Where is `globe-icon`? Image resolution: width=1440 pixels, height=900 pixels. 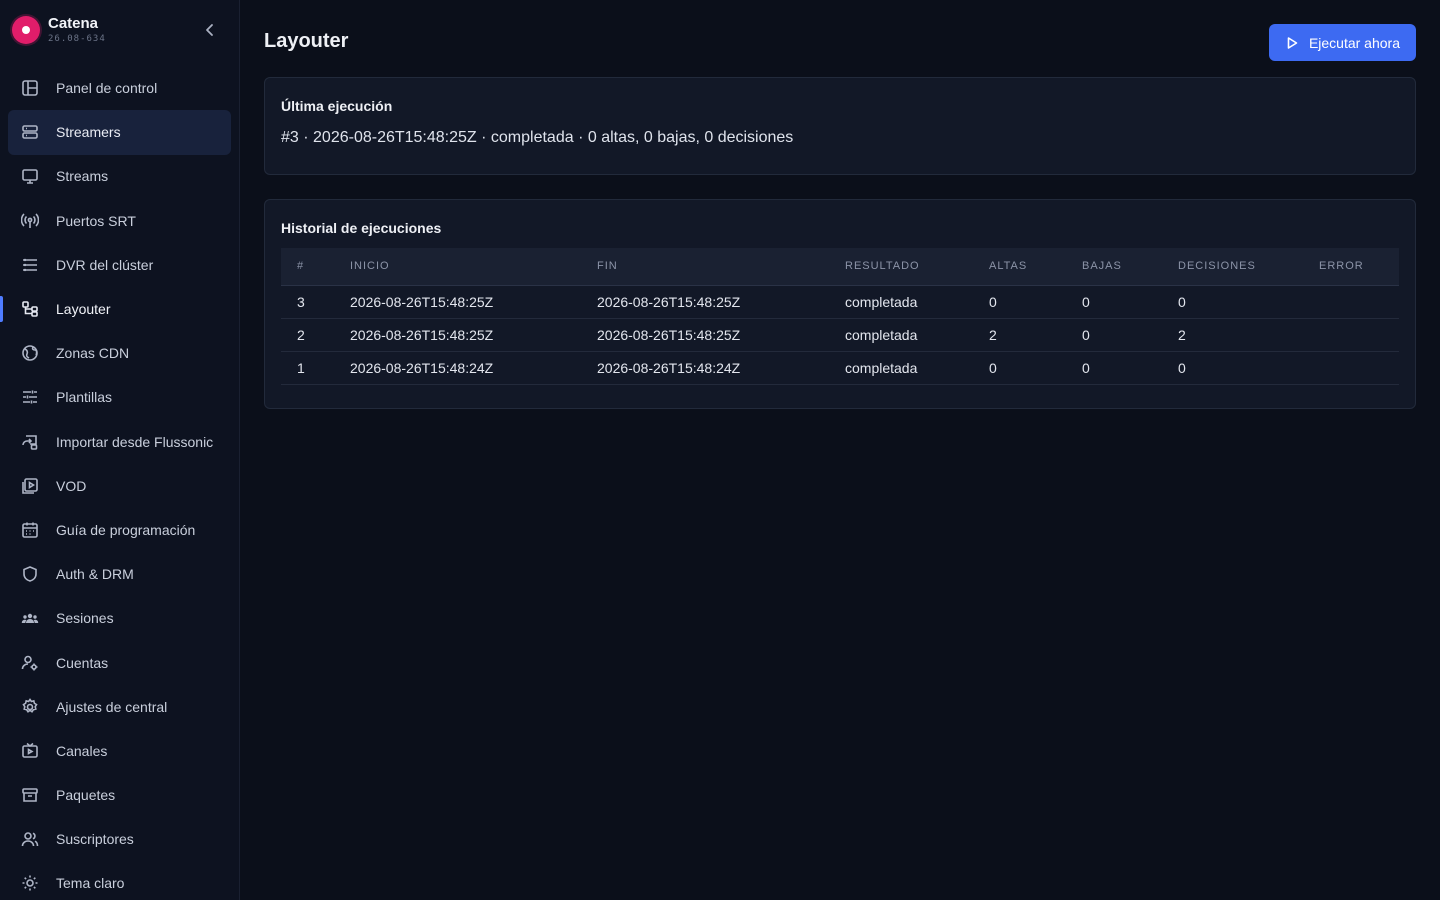 globe-icon is located at coordinates (30, 353).